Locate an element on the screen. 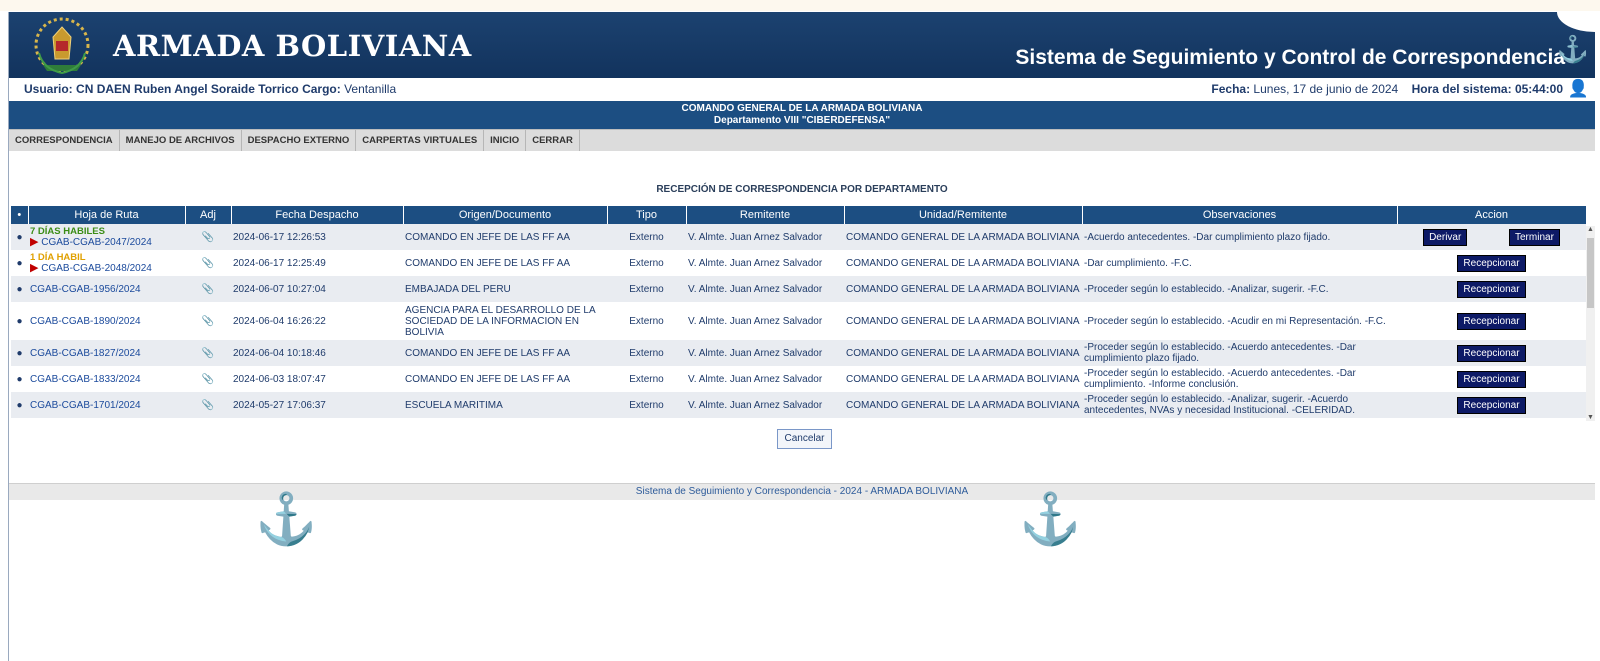 Image resolution: width=1600 pixels, height=661 pixels. tab-despacho-externo: DESPACHO EXTERNO is located at coordinates (299, 141).